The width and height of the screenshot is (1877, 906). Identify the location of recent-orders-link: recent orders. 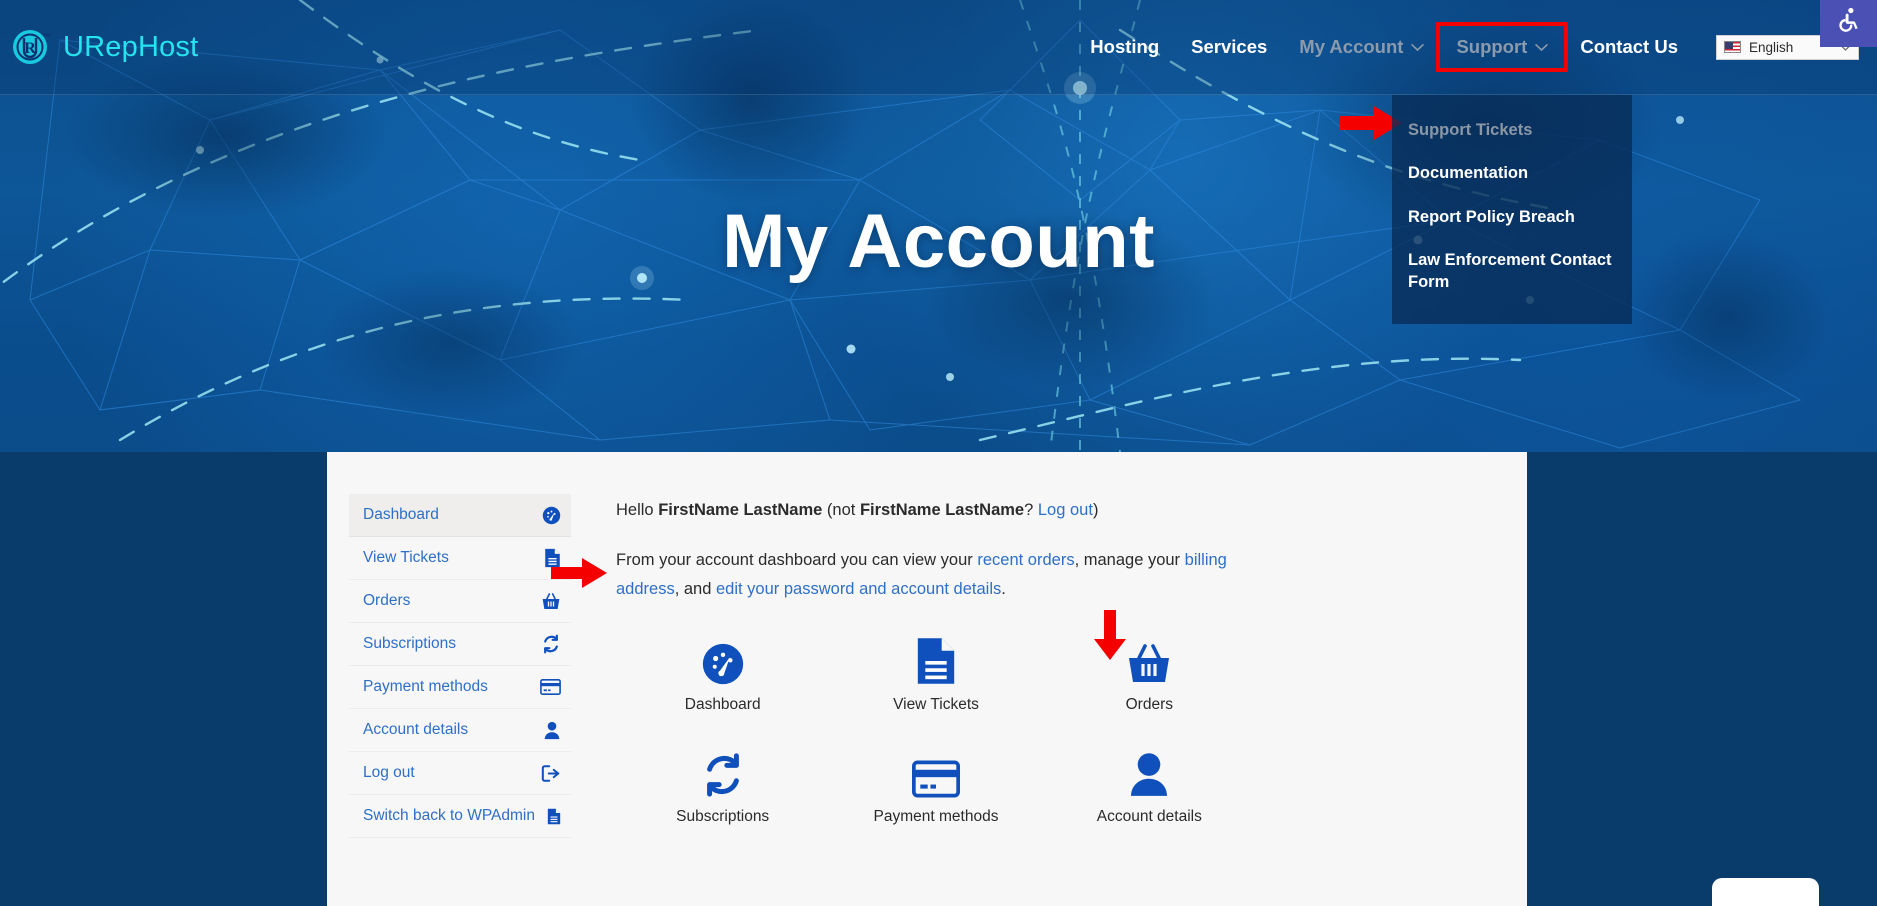
(1025, 560).